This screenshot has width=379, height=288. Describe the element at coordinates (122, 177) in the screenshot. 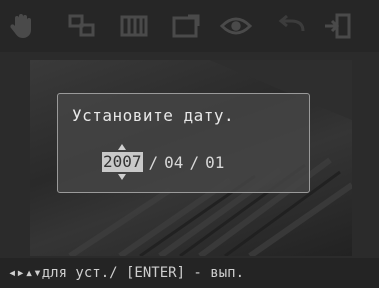

I see `chevron-down-icon` at that location.